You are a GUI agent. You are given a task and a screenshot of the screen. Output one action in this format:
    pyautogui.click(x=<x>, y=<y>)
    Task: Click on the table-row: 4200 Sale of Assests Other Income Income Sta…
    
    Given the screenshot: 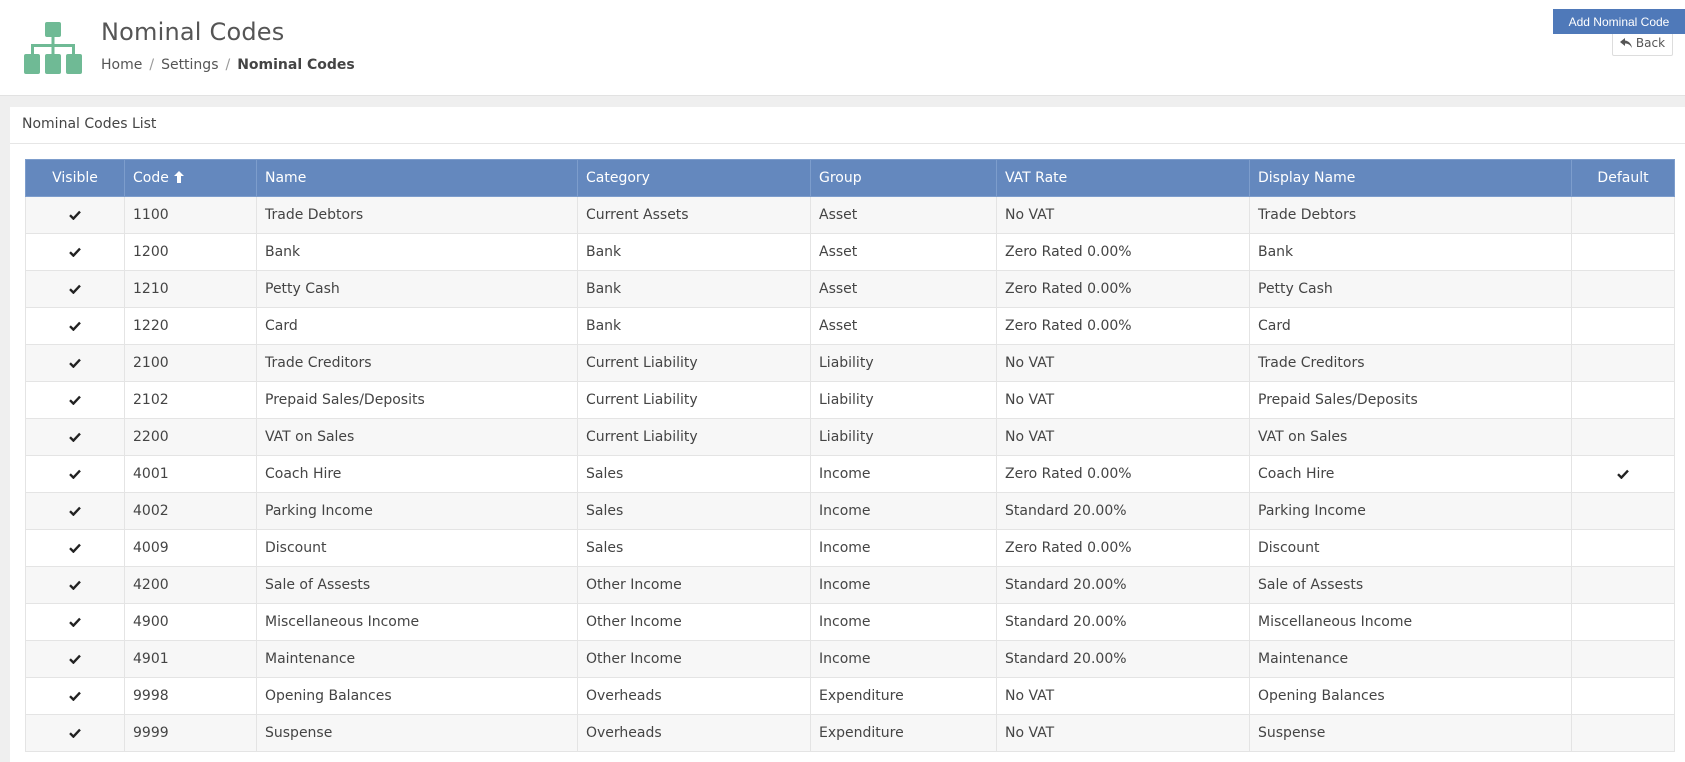 What is the action you would take?
    pyautogui.click(x=850, y=585)
    